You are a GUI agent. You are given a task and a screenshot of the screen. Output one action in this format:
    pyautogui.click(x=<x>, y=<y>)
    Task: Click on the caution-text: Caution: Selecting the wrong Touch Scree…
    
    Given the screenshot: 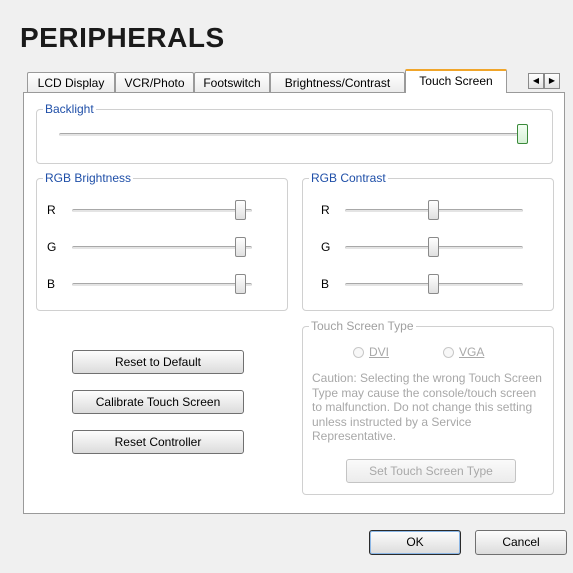 What is the action you would take?
    pyautogui.click(x=427, y=407)
    